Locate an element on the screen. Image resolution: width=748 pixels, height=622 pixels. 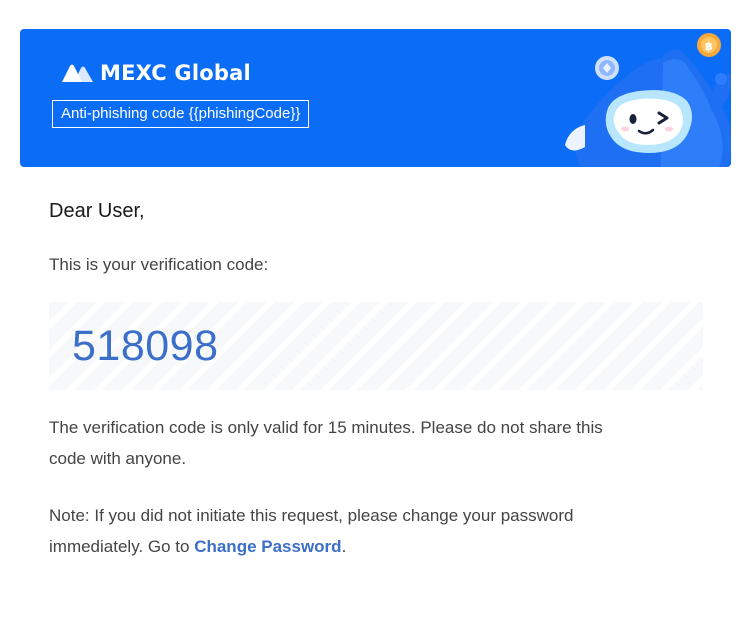
greeting: Dear User, is located at coordinates (97, 211).